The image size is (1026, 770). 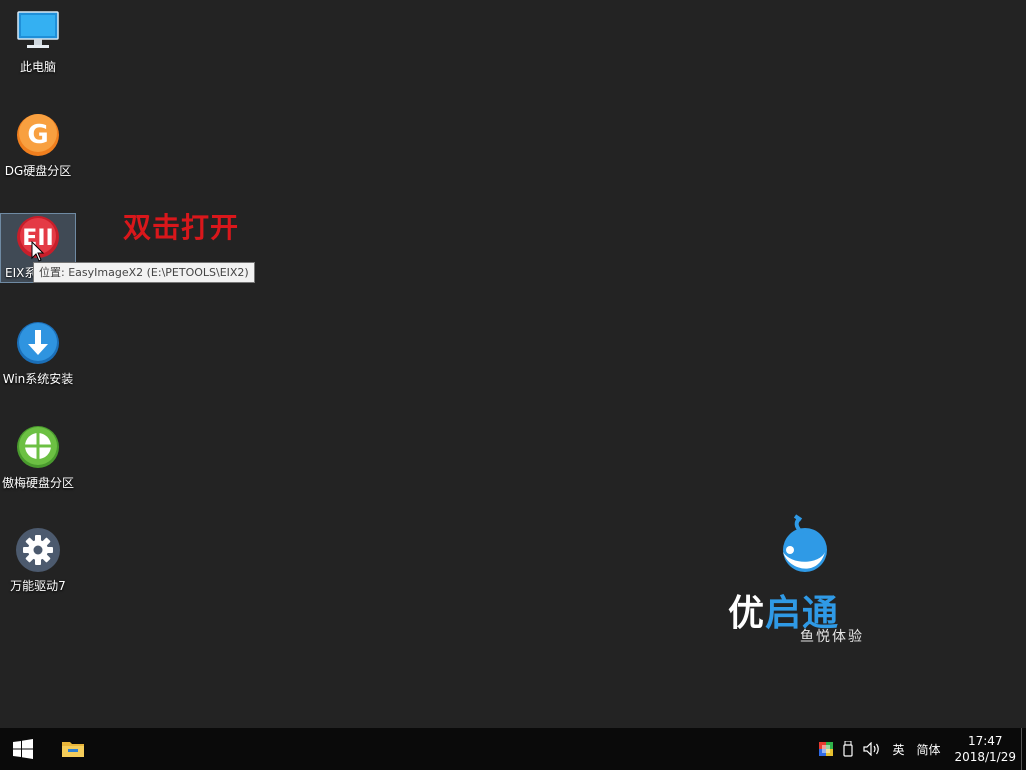 What do you see at coordinates (38, 379) in the screenshot?
I see `icon-label: Win系统安装` at bounding box center [38, 379].